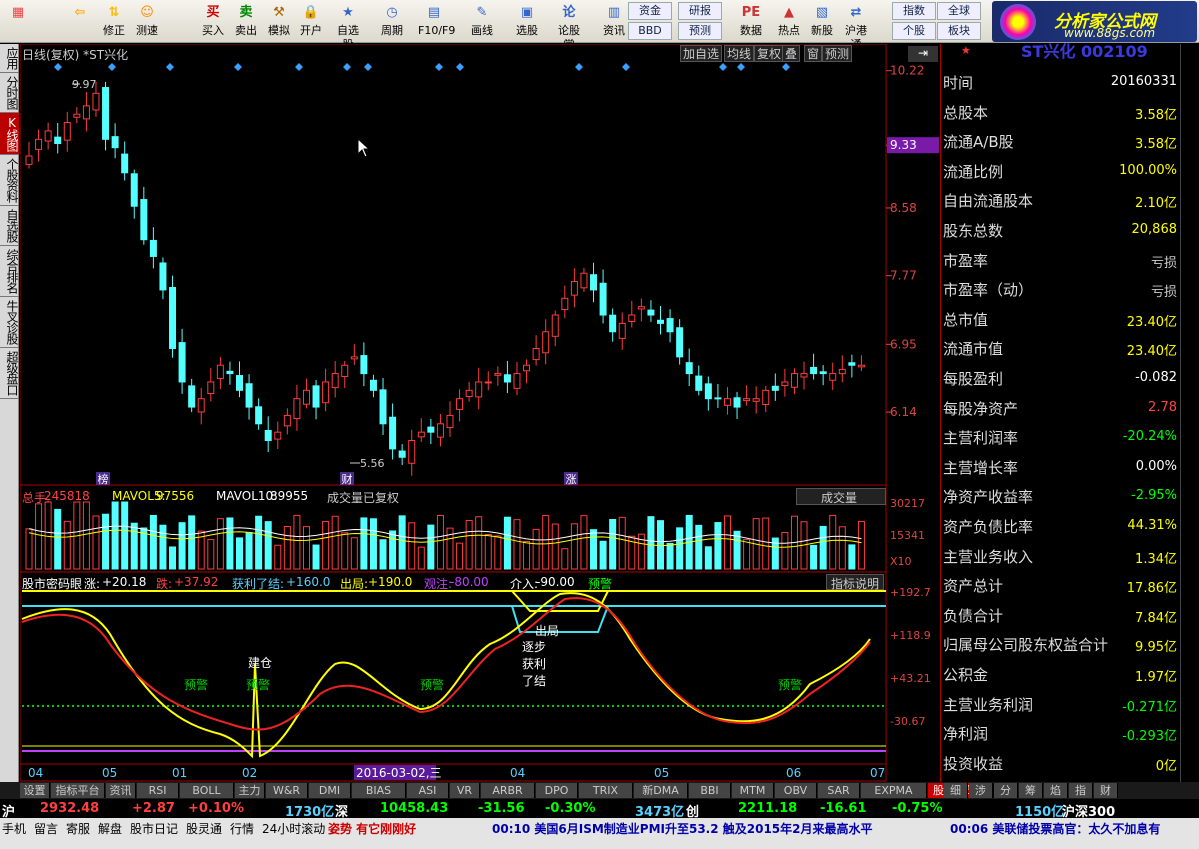 The image size is (1199, 849). I want to click on toolbar-small-0: 资金, so click(650, 11).